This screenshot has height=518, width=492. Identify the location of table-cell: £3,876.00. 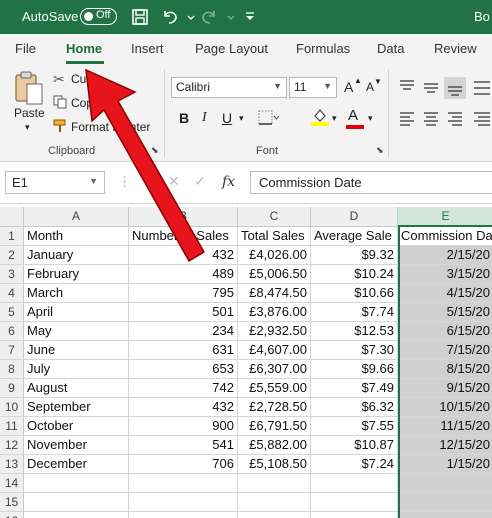
(274, 312).